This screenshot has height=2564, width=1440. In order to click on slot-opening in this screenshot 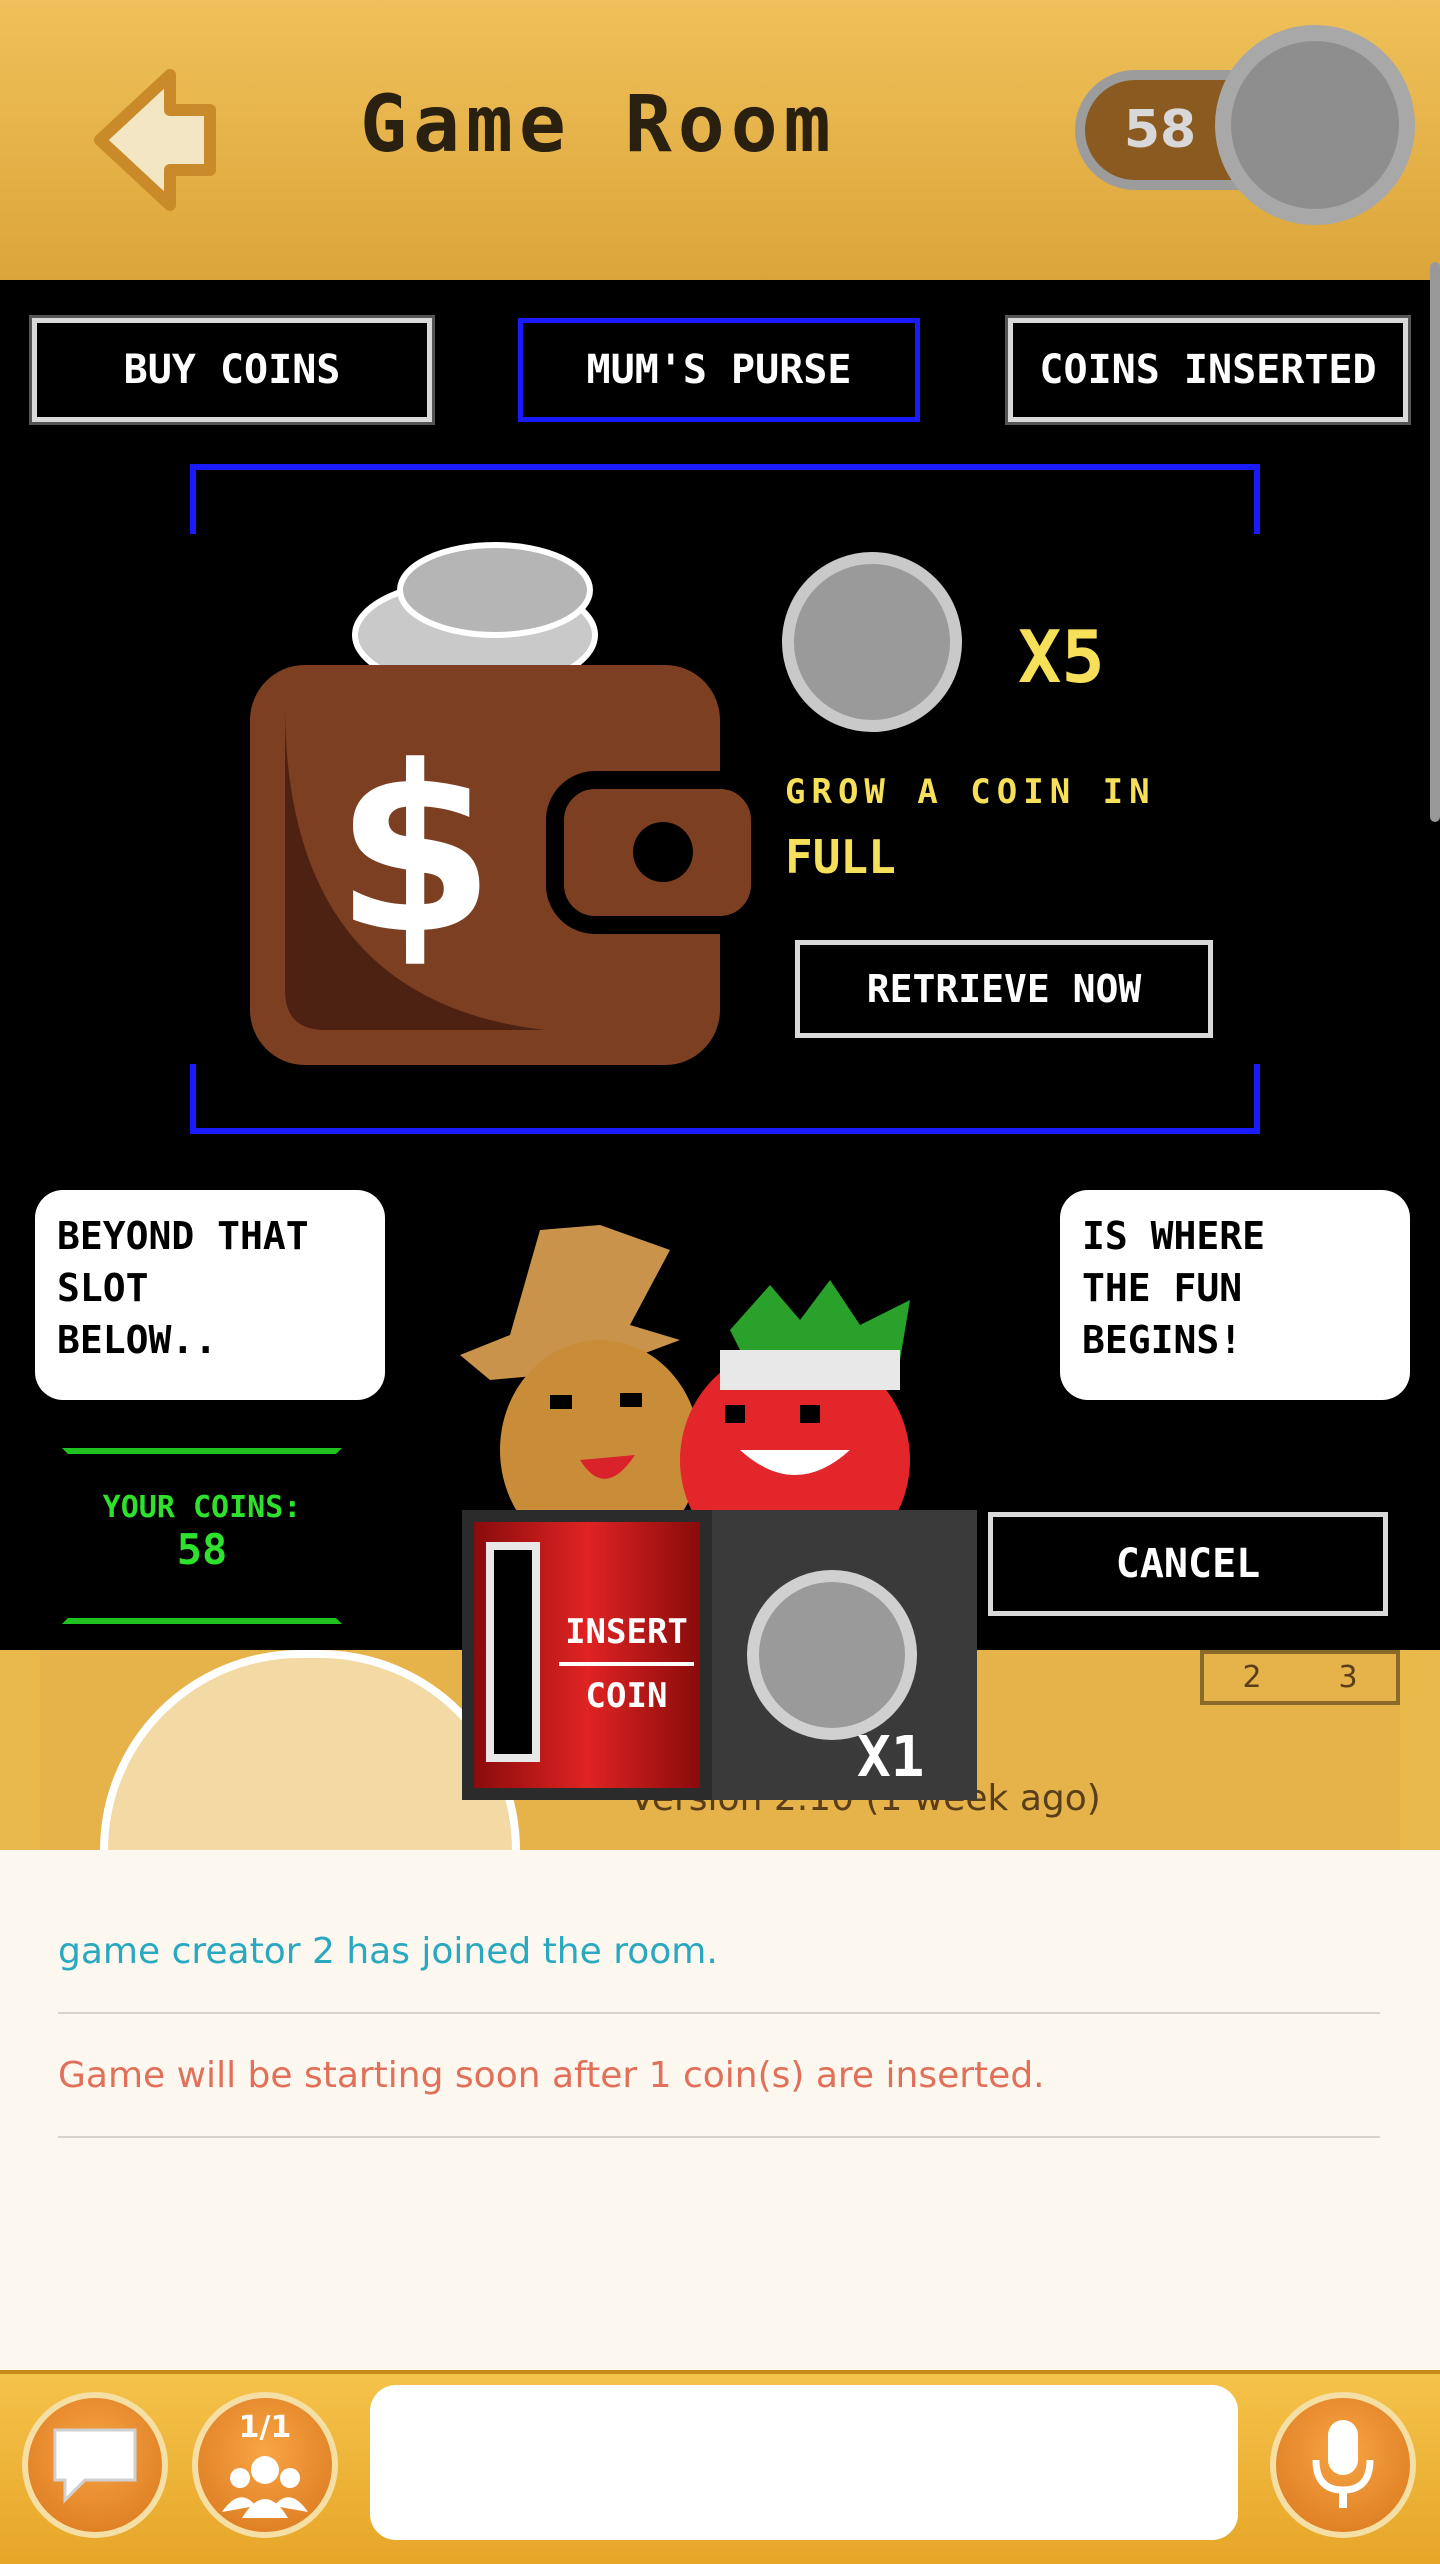, I will do `click(513, 1652)`.